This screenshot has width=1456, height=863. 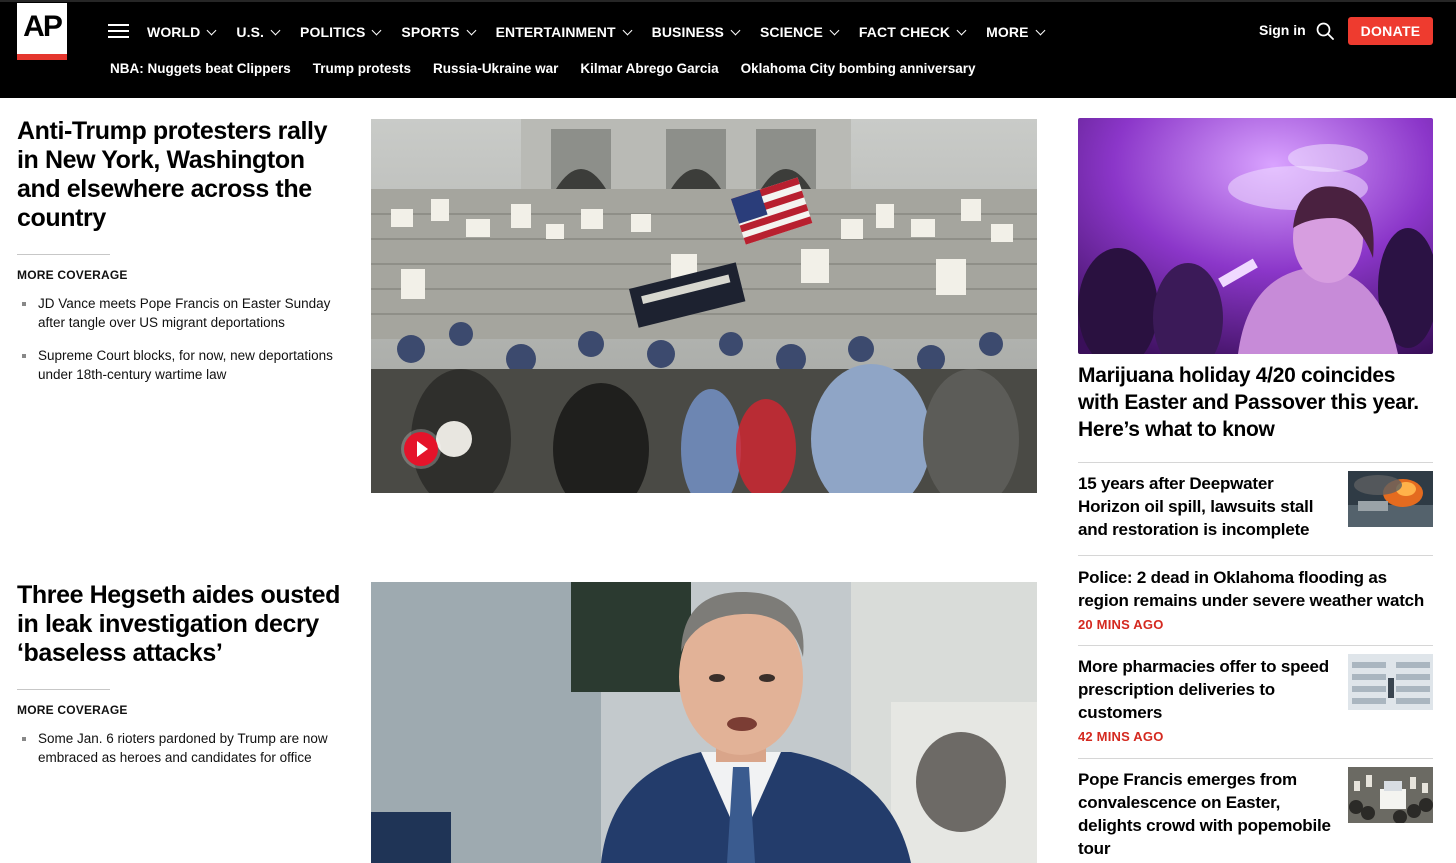 What do you see at coordinates (791, 32) in the screenshot?
I see `nav-item-label: SCIENCE` at bounding box center [791, 32].